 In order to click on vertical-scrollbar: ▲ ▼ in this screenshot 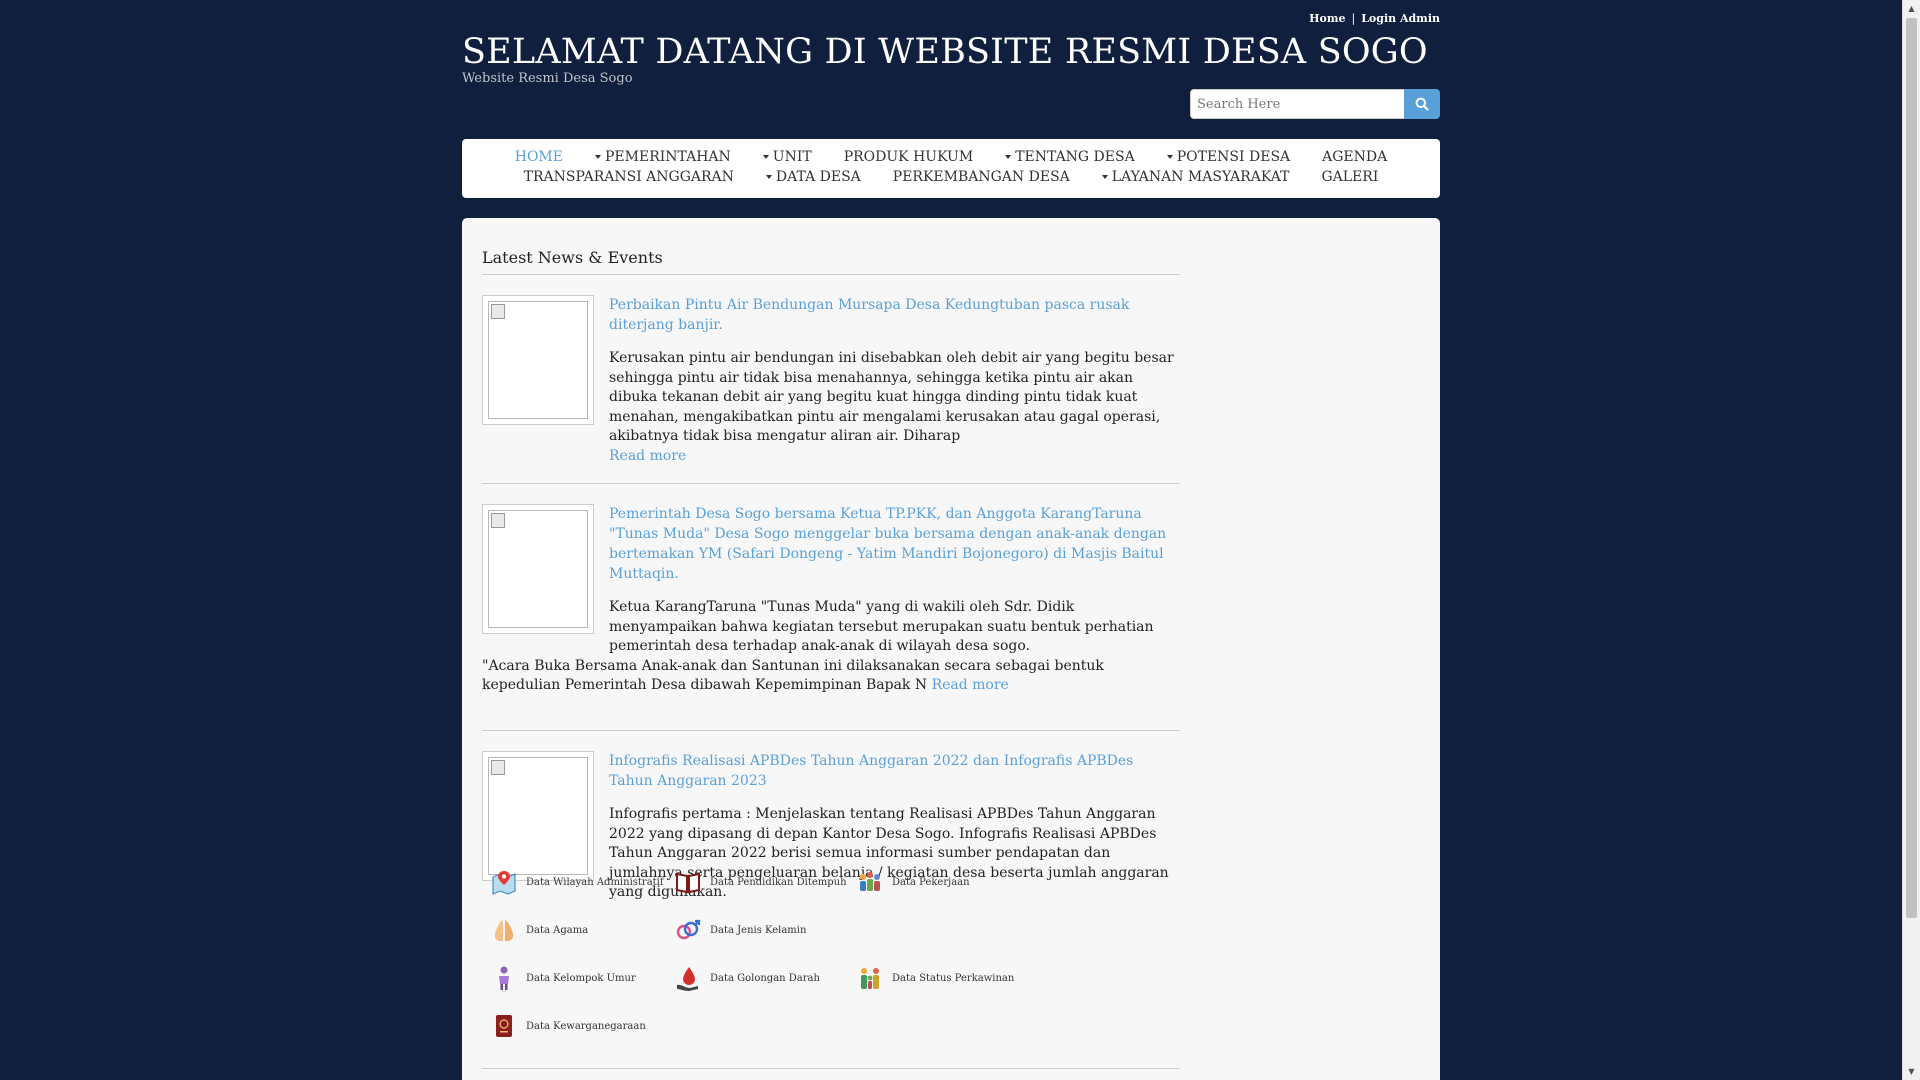, I will do `click(1911, 540)`.